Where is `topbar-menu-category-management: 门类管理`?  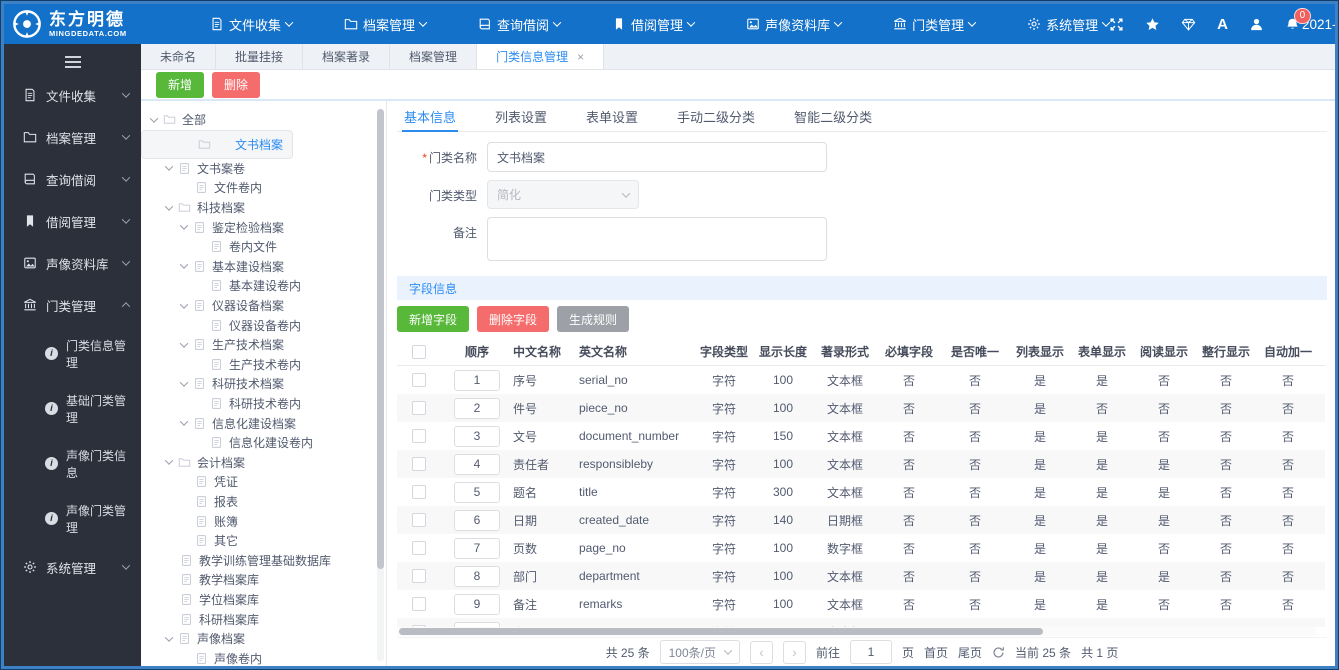
topbar-menu-category-management: 门类管理 is located at coordinates (935, 24).